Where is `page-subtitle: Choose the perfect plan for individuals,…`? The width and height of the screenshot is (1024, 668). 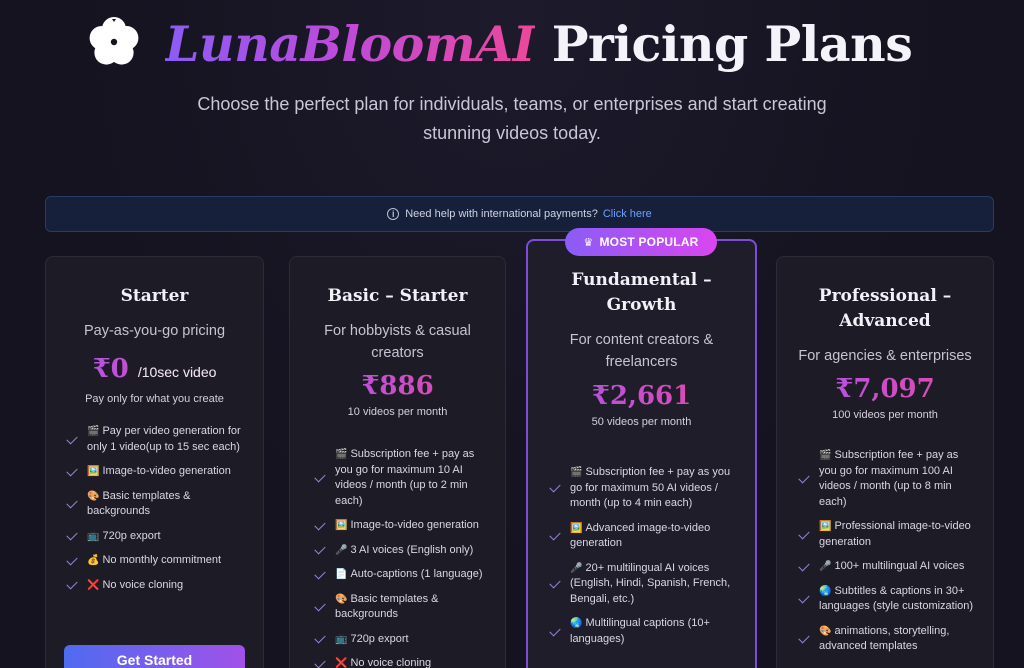 page-subtitle: Choose the perfect plan for individuals,… is located at coordinates (512, 118).